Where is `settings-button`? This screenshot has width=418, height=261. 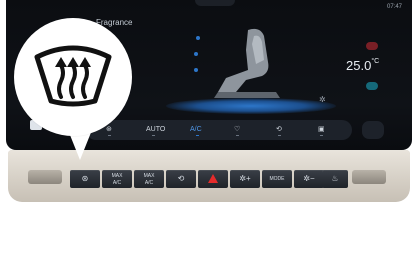 settings-button is located at coordinates (373, 130).